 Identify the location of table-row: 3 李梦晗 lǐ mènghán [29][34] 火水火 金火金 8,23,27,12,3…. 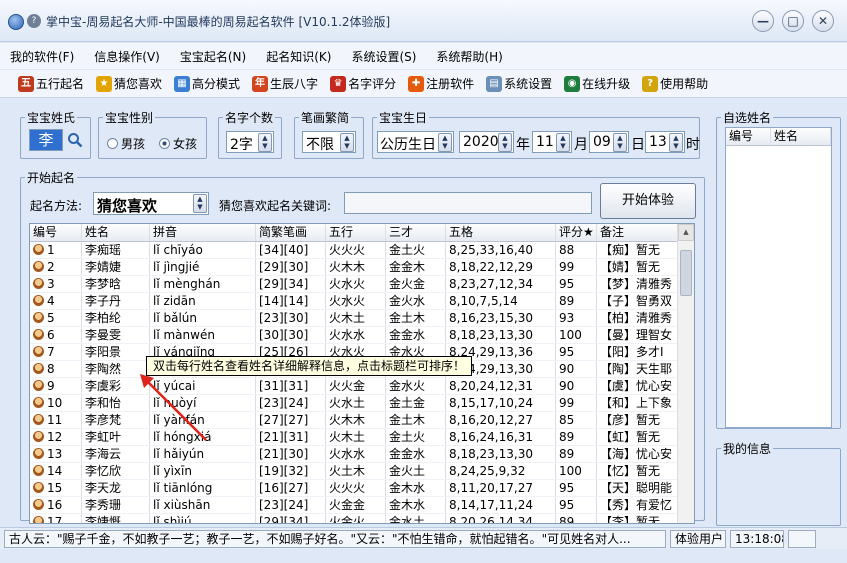
(362, 284).